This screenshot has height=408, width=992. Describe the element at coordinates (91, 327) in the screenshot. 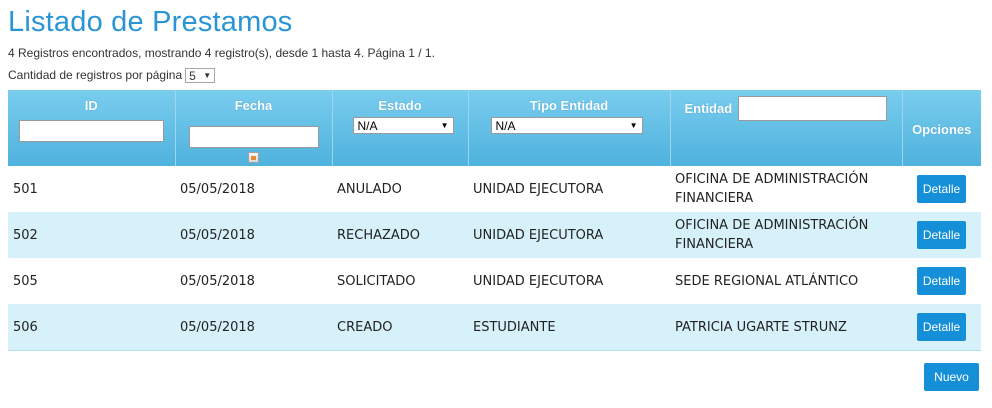

I see `cell-id: 506` at that location.